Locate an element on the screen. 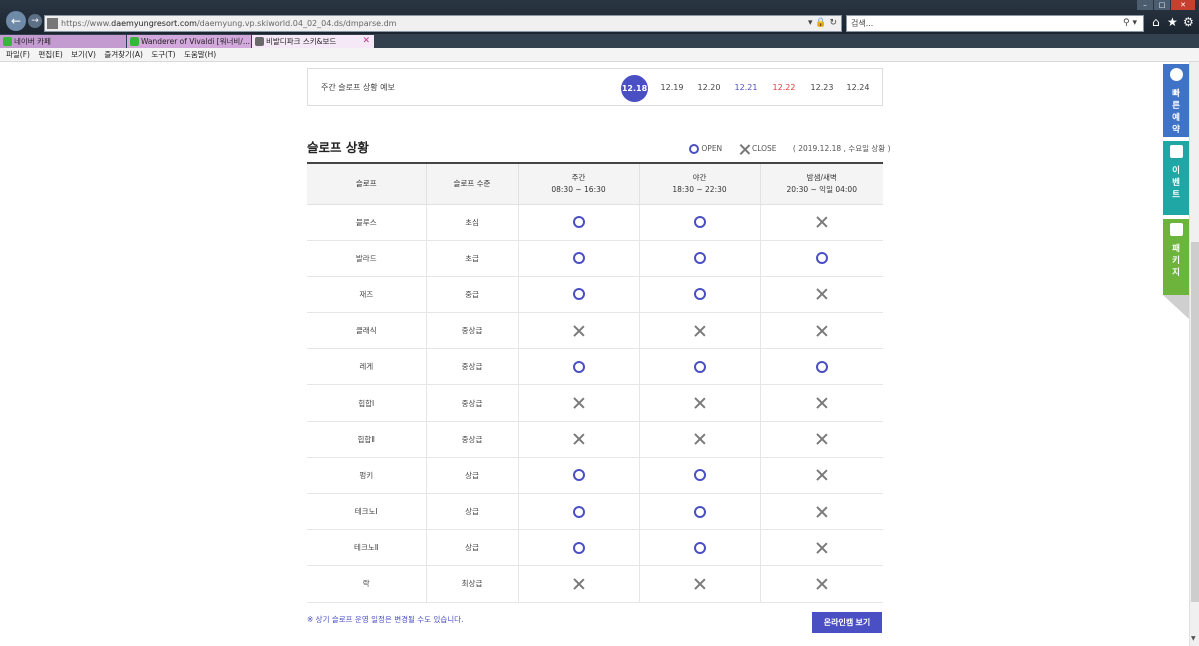 The height and width of the screenshot is (646, 1199). tab-vivaldi-park: 비발디파크 스키&보드 ✕ is located at coordinates (313, 41).